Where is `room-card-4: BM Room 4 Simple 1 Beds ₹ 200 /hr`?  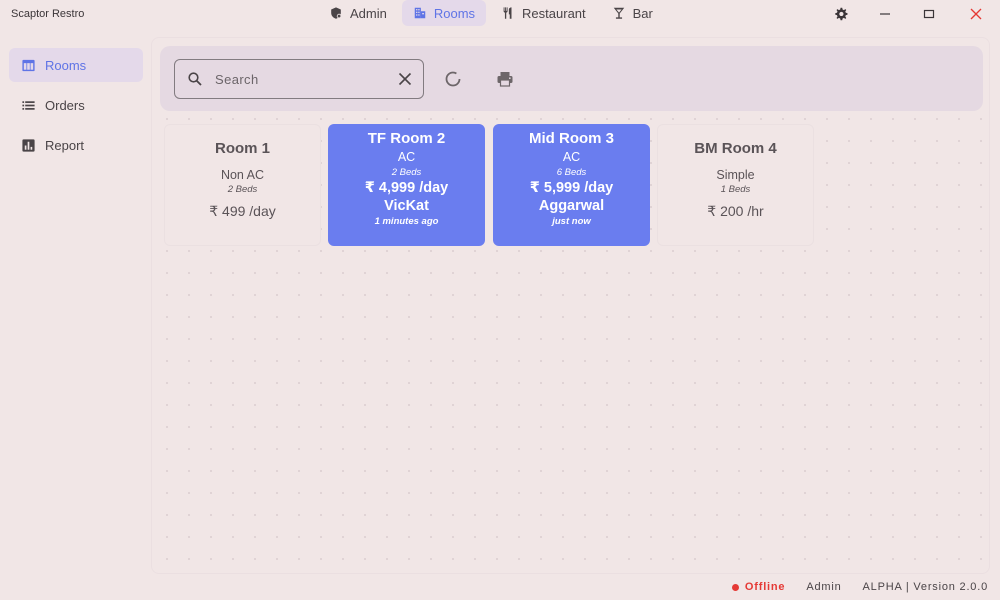
room-card-4: BM Room 4 Simple 1 Beds ₹ 200 /hr is located at coordinates (735, 185).